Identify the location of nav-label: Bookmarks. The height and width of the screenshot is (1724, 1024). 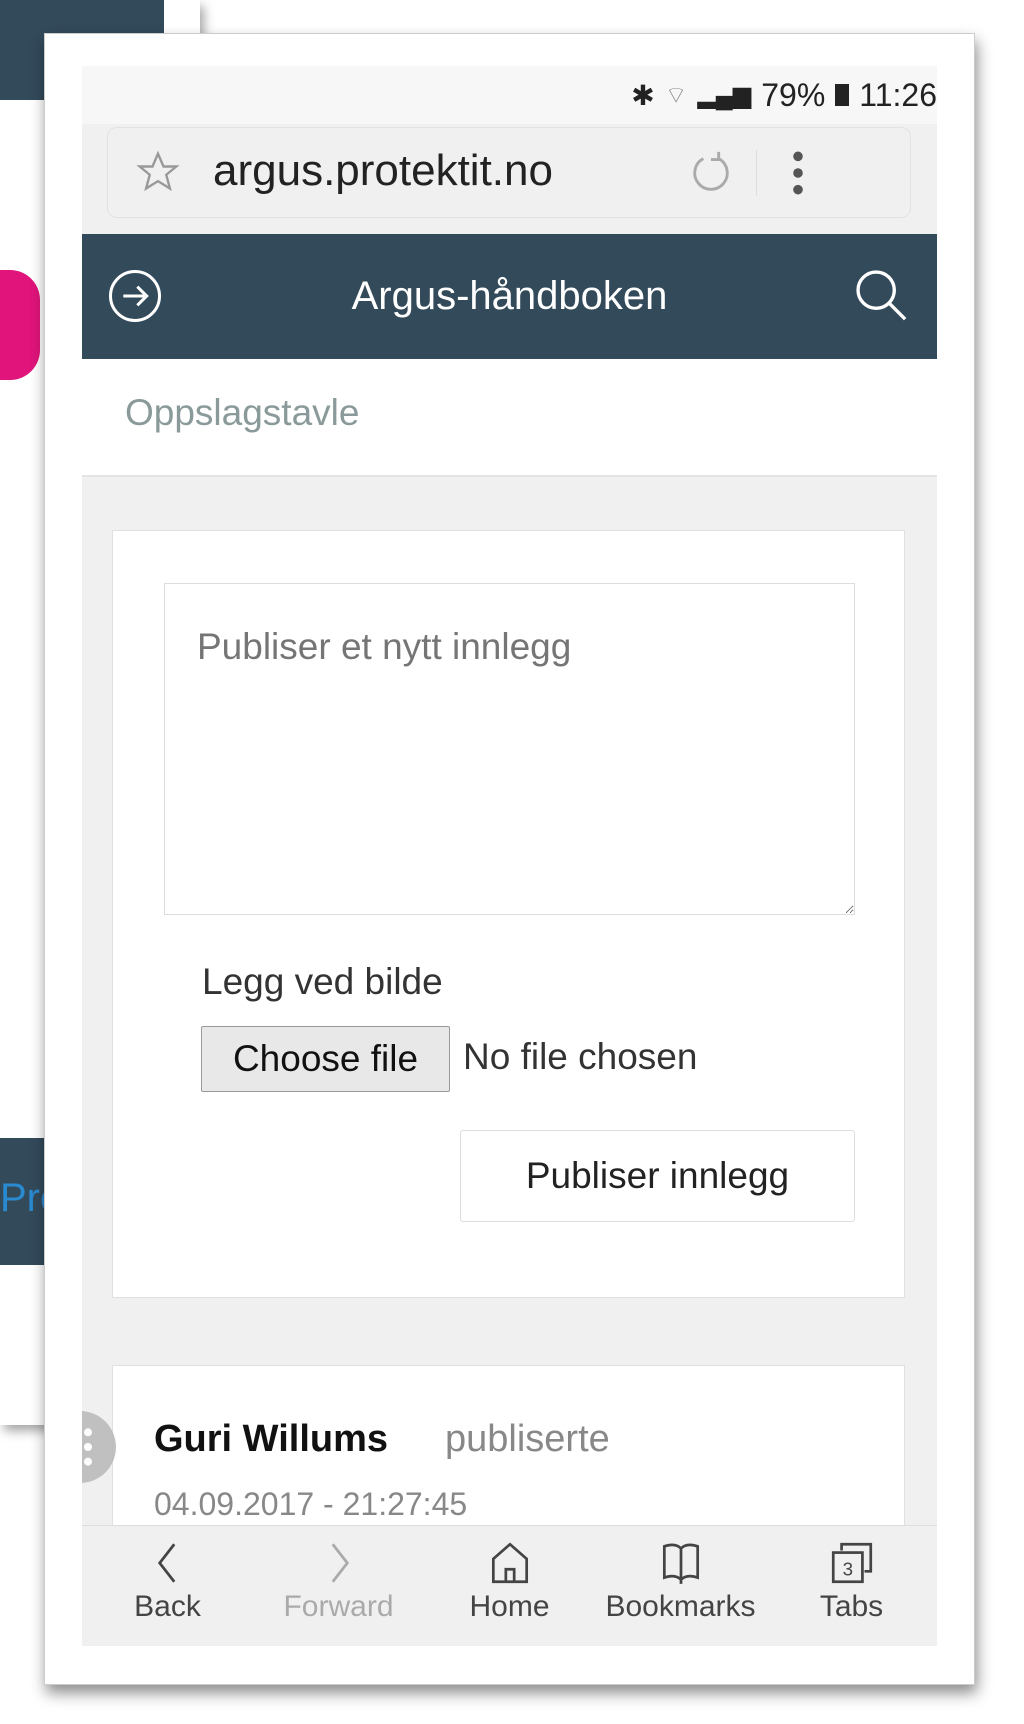
(680, 1606).